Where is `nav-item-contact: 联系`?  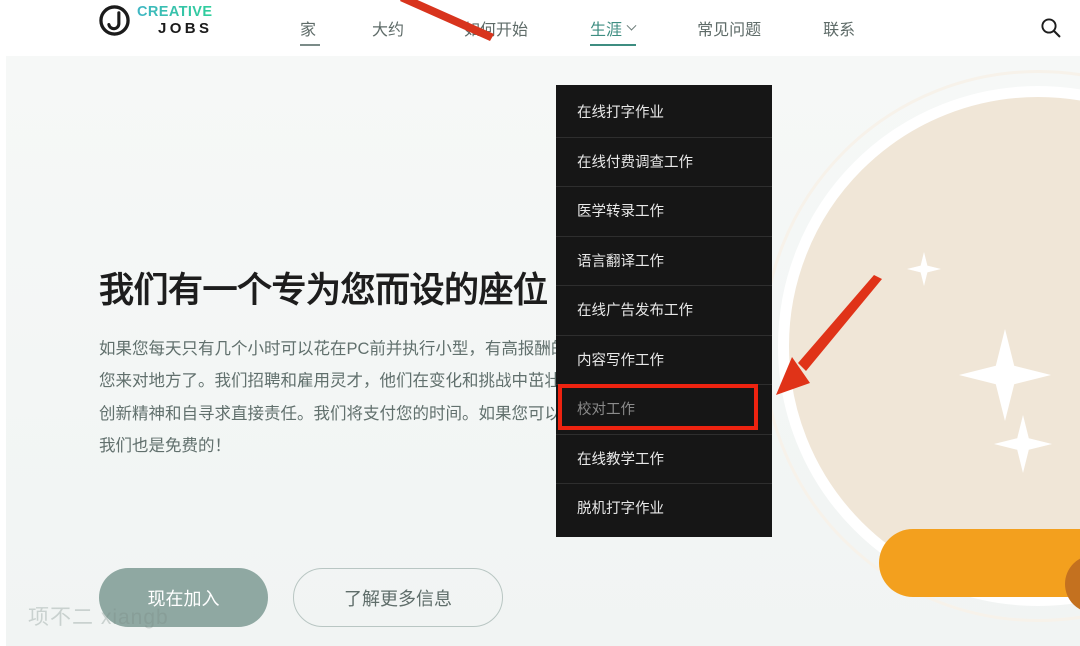
nav-item-contact: 联系 is located at coordinates (839, 28).